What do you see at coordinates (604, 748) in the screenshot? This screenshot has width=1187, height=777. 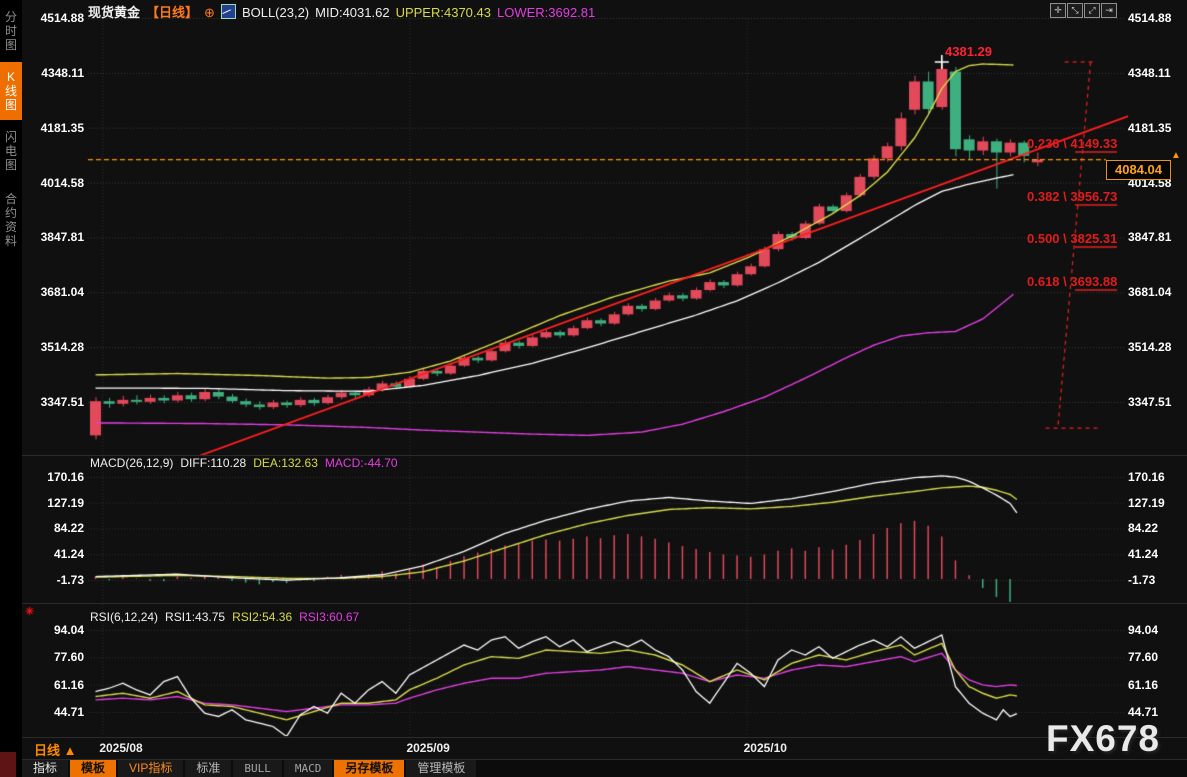 I see `time-axis-row: 日线 ▲ 2025/08 2025/09 2025/10` at bounding box center [604, 748].